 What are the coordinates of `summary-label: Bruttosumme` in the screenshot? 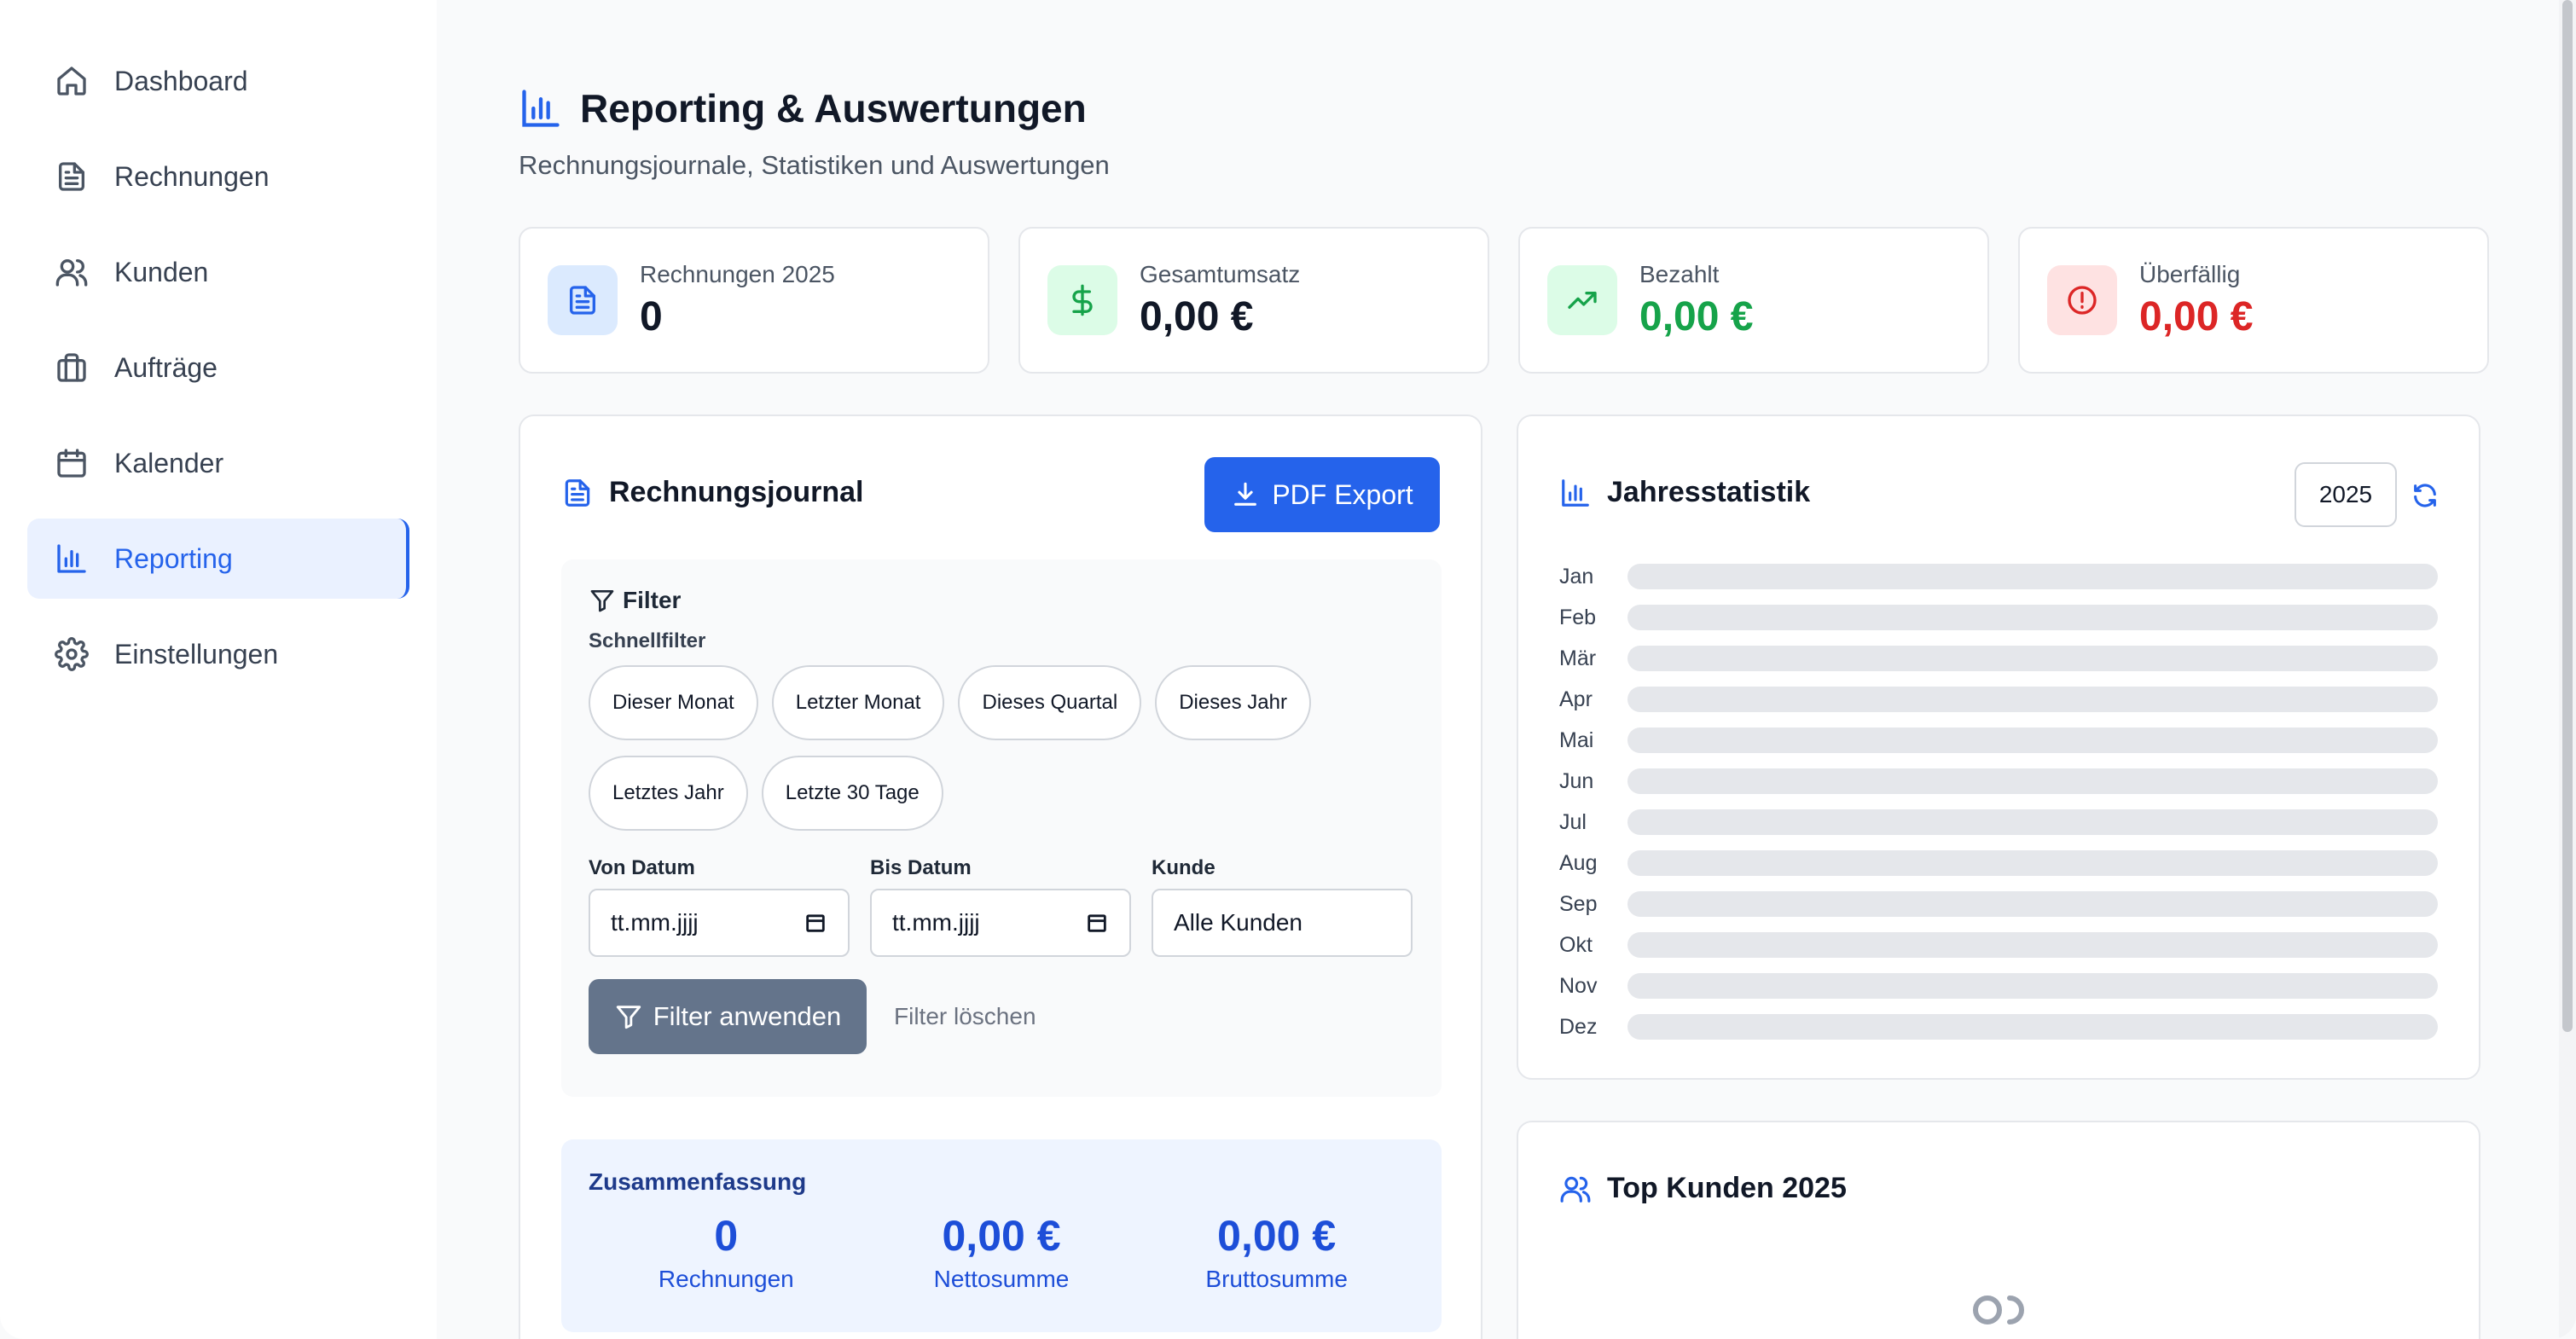 It's located at (1276, 1279).